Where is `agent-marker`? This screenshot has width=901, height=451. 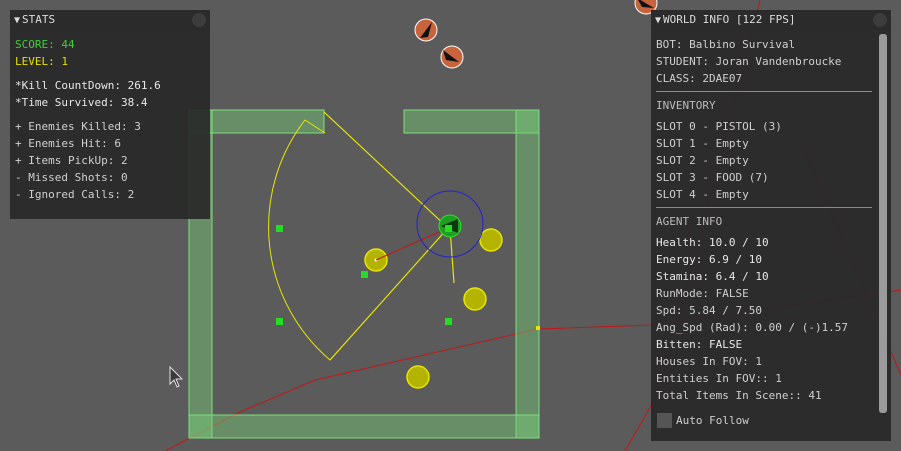 agent-marker is located at coordinates (448, 228).